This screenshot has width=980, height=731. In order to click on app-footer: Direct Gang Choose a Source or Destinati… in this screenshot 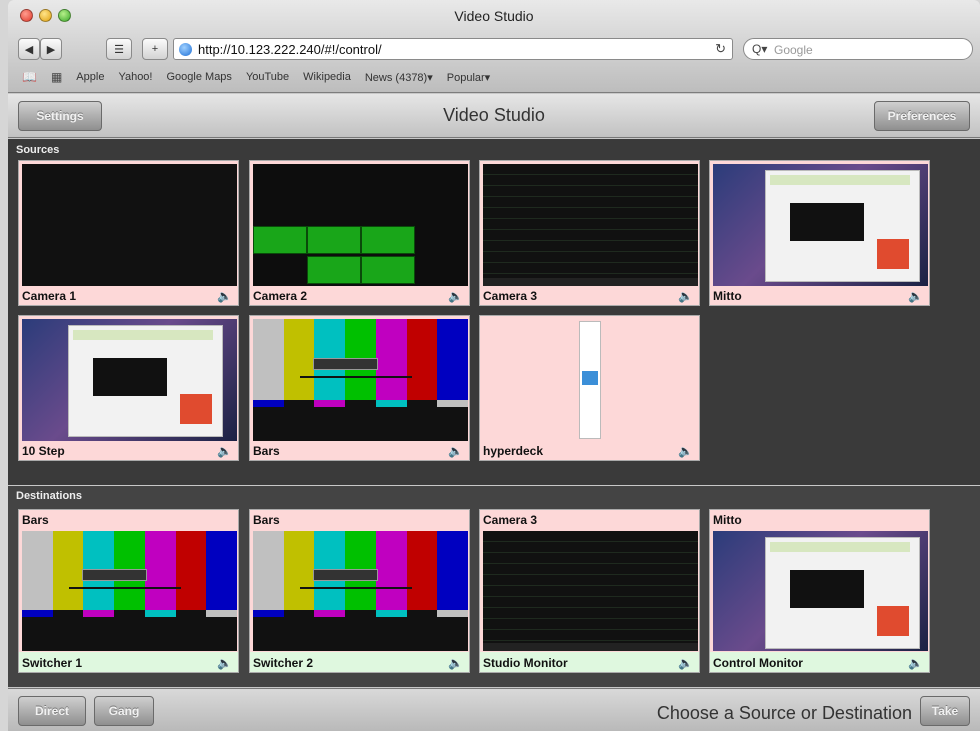, I will do `click(494, 709)`.